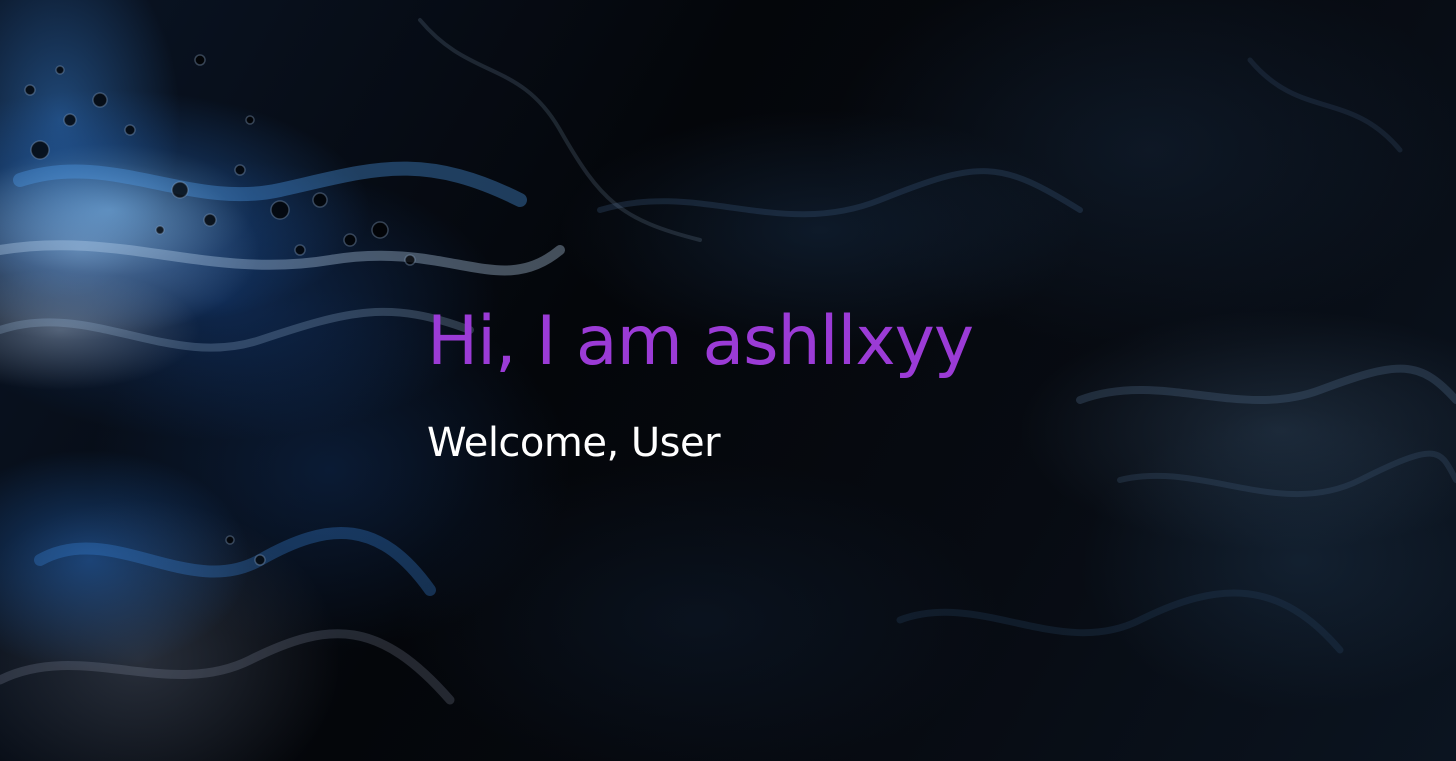 The height and width of the screenshot is (761, 1456). I want to click on welcome-message: Welcome, User, so click(574, 443).